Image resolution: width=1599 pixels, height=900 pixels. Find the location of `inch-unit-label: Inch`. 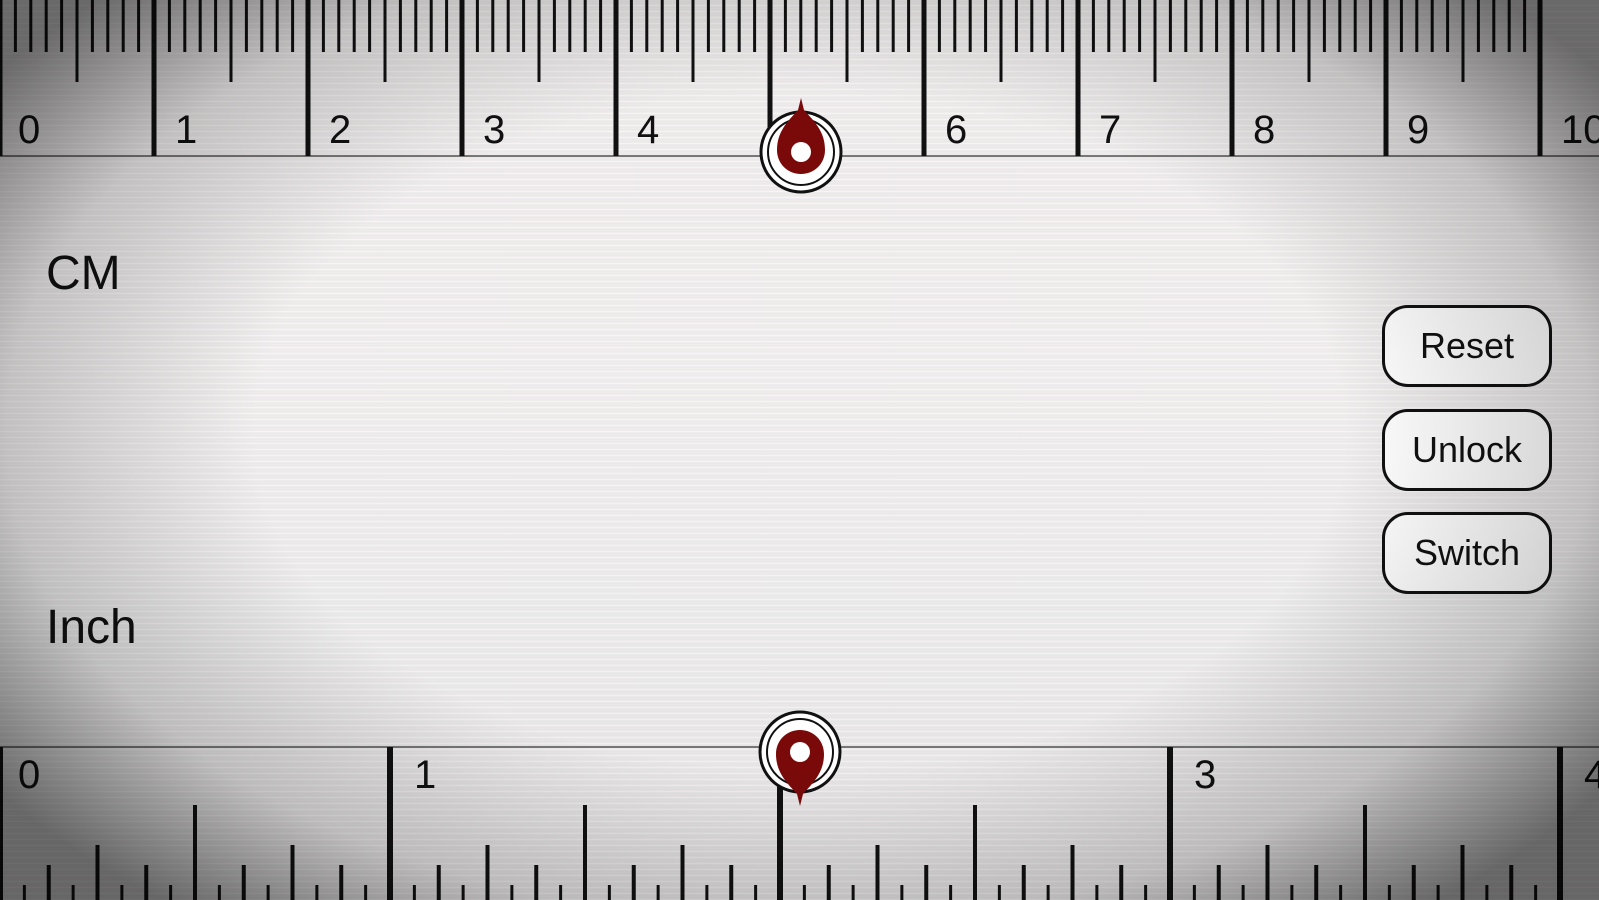

inch-unit-label: Inch is located at coordinates (91, 627).